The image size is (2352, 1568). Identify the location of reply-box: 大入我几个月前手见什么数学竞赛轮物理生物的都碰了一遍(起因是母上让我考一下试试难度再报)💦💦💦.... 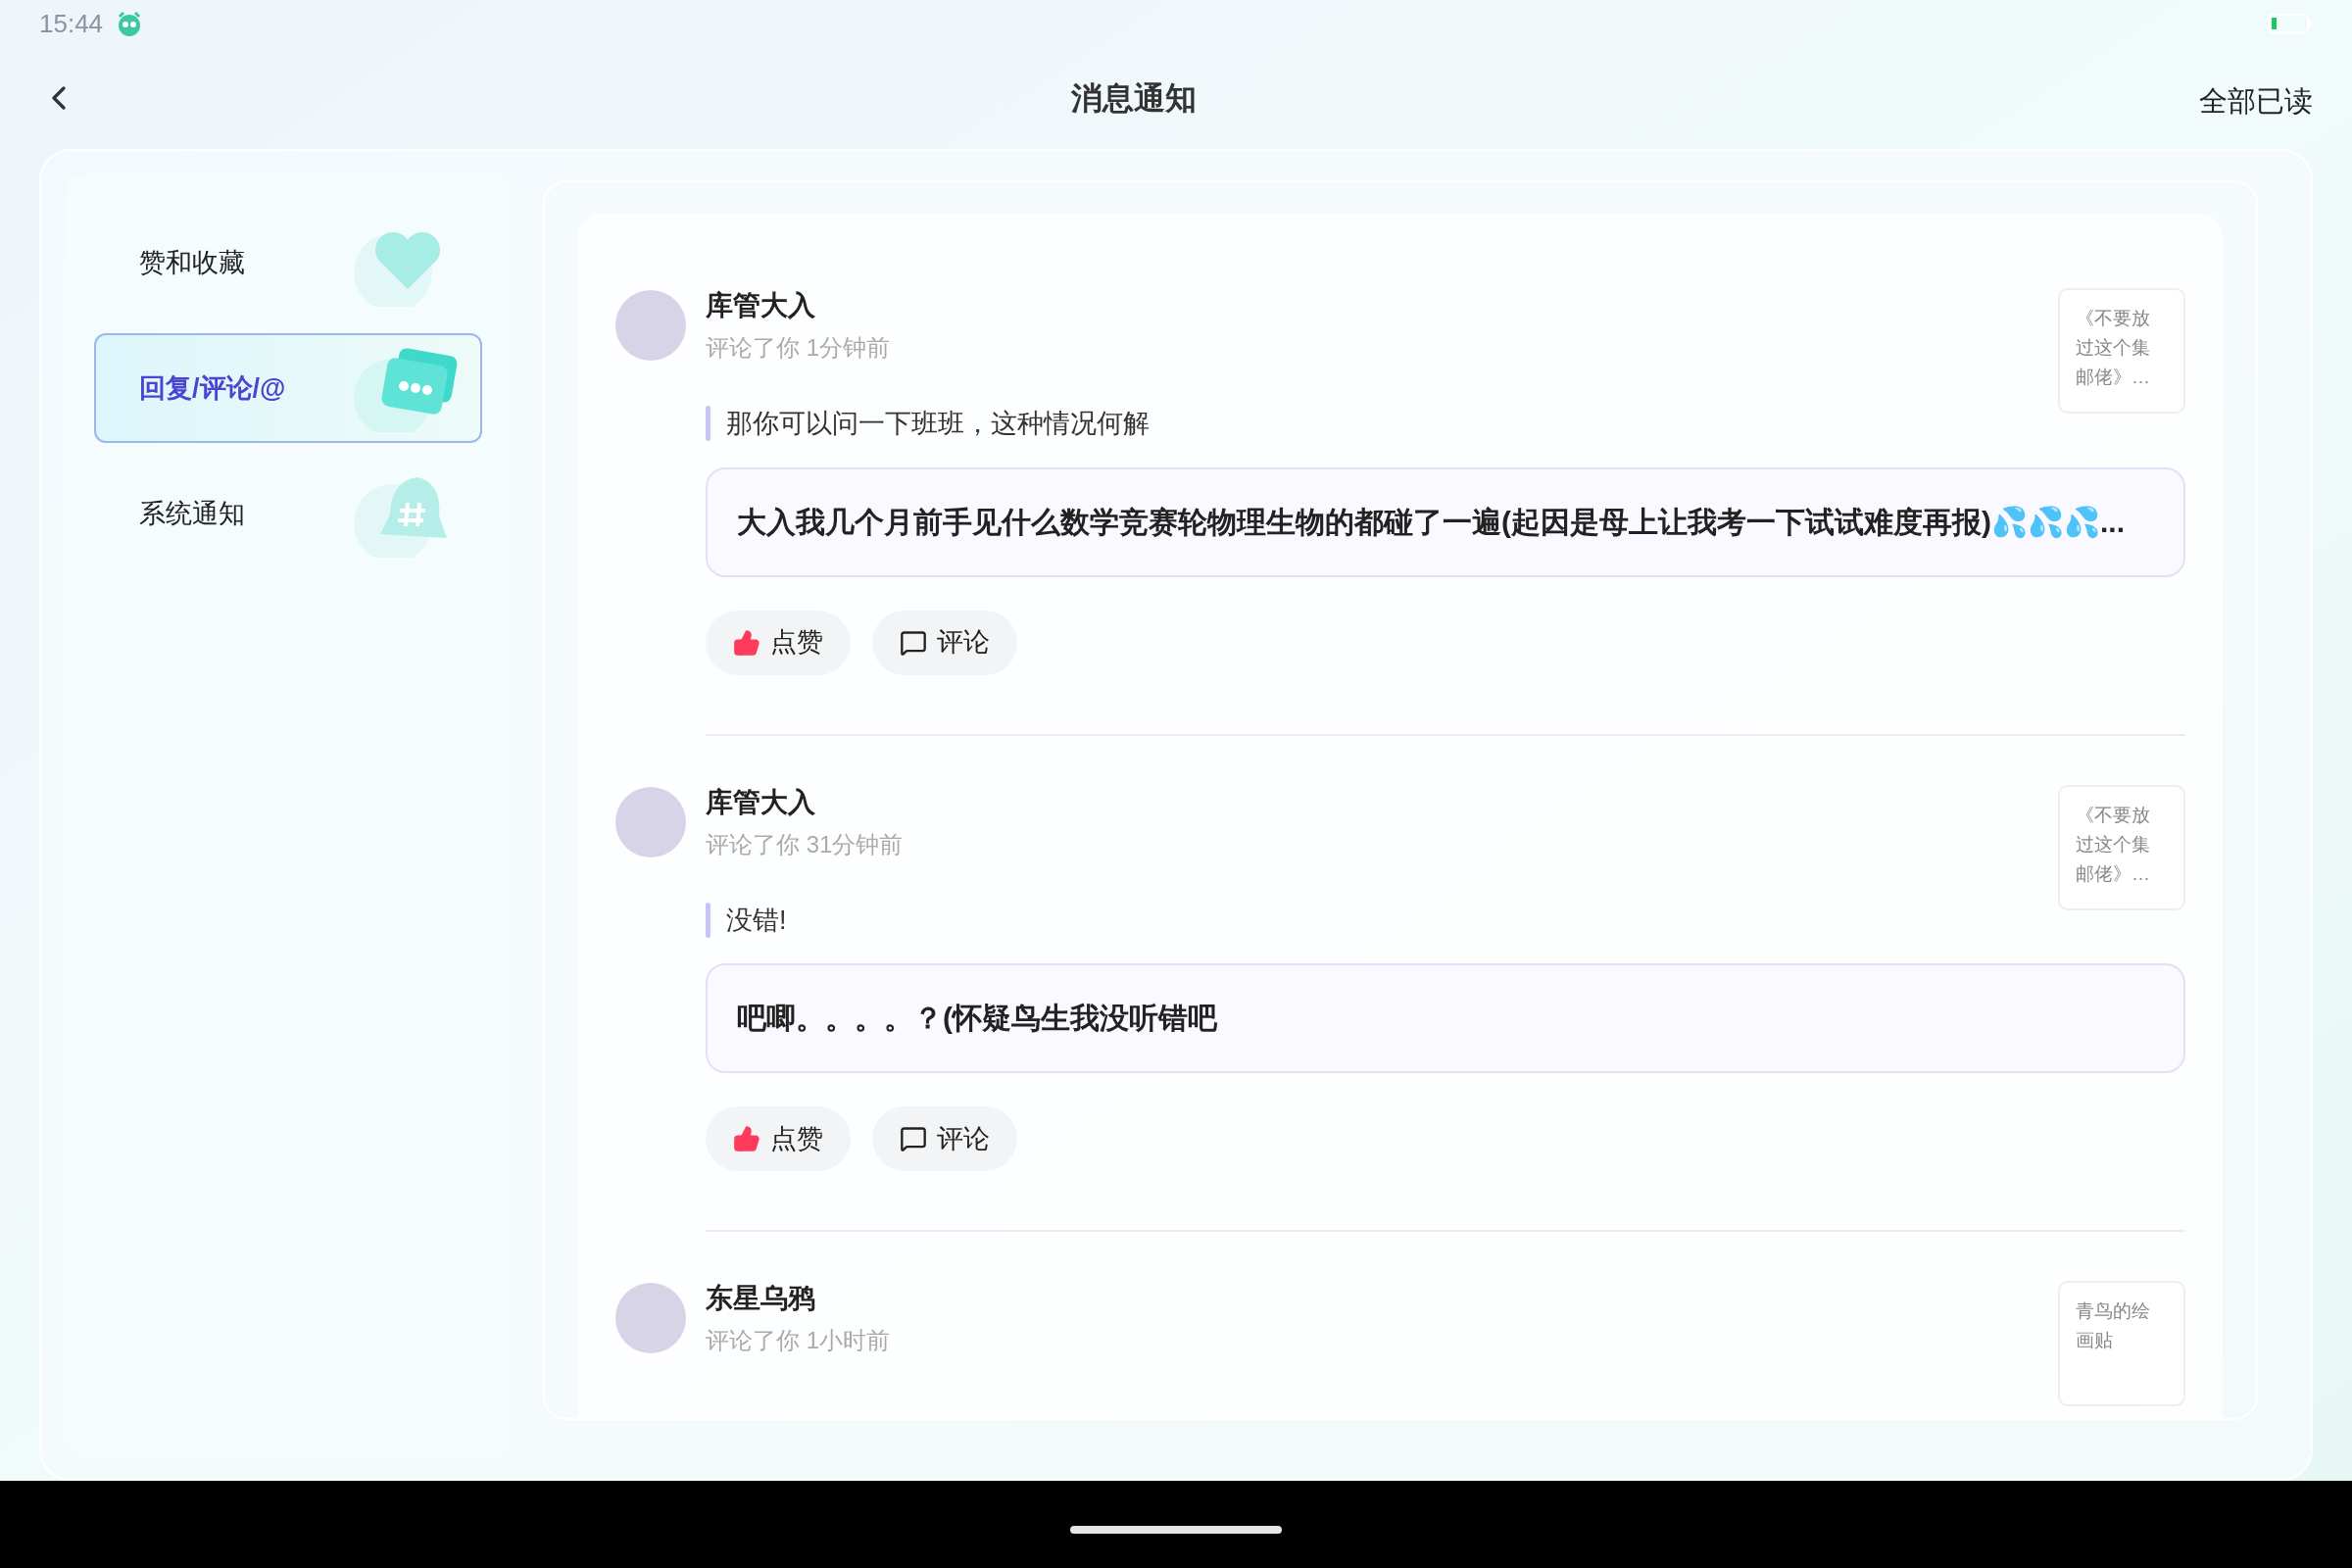
(1445, 521).